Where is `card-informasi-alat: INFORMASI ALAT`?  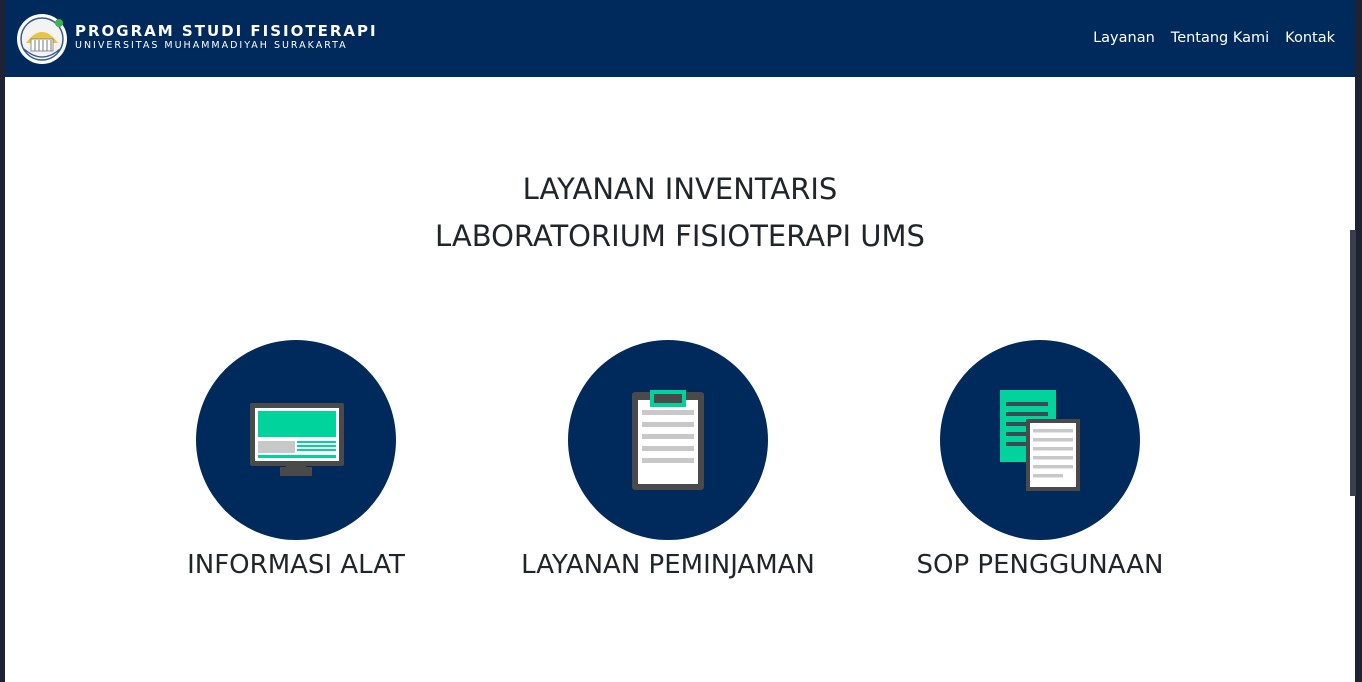
card-informasi-alat: INFORMASI ALAT is located at coordinates (296, 460).